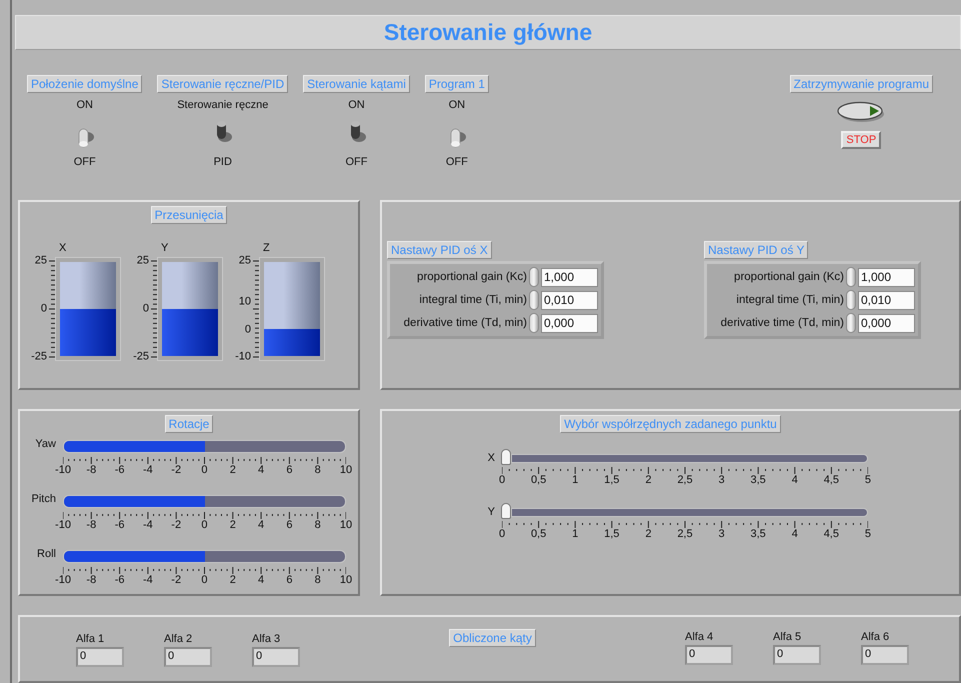 This screenshot has width=961, height=683. What do you see at coordinates (244, 302) in the screenshot?
I see `scale-label: 10` at bounding box center [244, 302].